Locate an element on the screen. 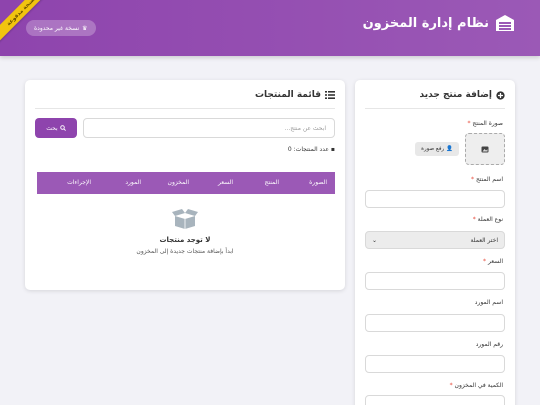 This screenshot has height=405, width=540. empty-box-icon is located at coordinates (185, 219).